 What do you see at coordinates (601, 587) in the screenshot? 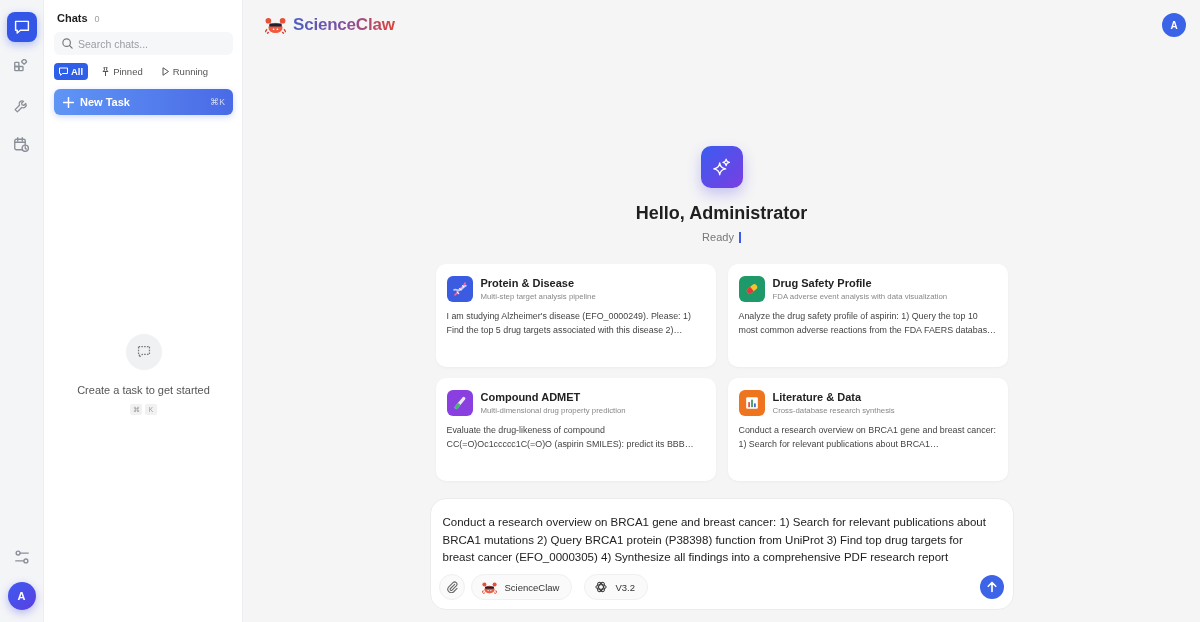
I see `rosette-icon` at bounding box center [601, 587].